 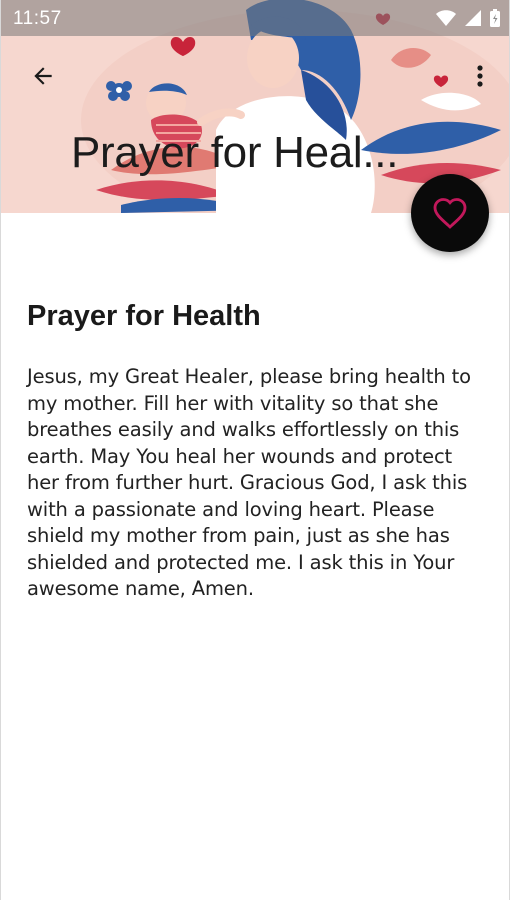 What do you see at coordinates (495, 18) in the screenshot?
I see `battery-icon` at bounding box center [495, 18].